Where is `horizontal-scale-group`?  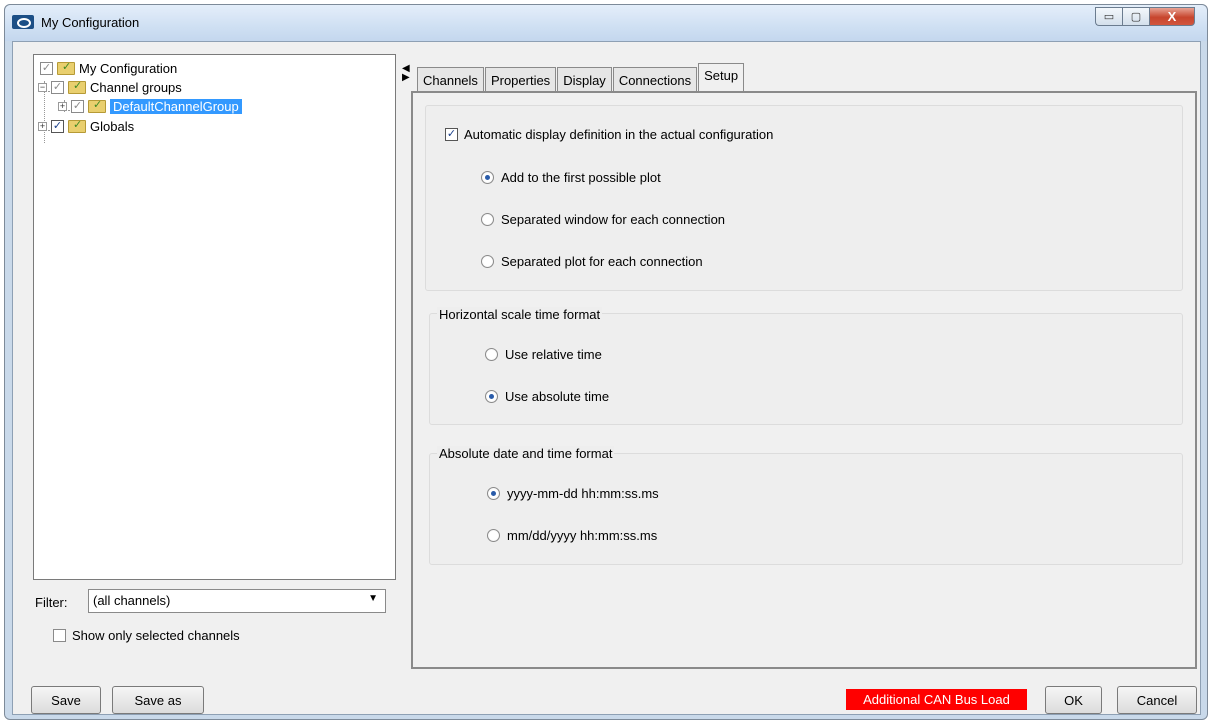 horizontal-scale-group is located at coordinates (806, 369).